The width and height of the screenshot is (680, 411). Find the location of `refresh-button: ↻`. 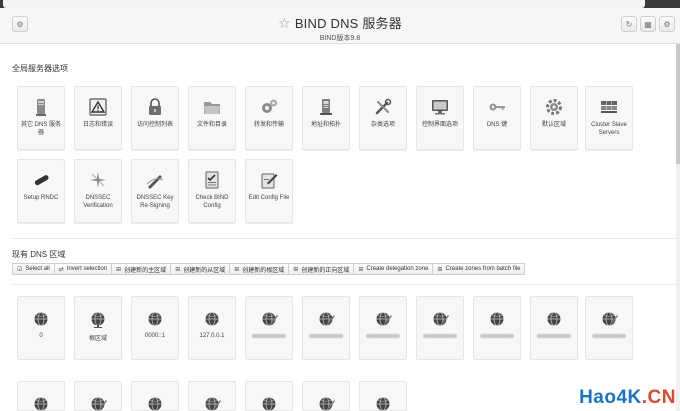

refresh-button: ↻ is located at coordinates (629, 24).